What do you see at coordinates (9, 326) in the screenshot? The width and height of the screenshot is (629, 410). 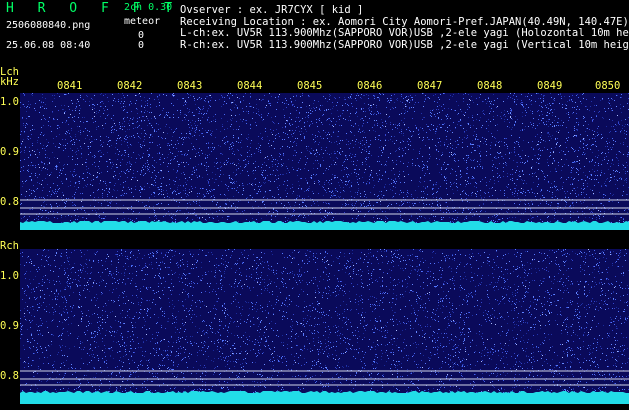 I see `rch-tick-0.9: 0.9` at bounding box center [9, 326].